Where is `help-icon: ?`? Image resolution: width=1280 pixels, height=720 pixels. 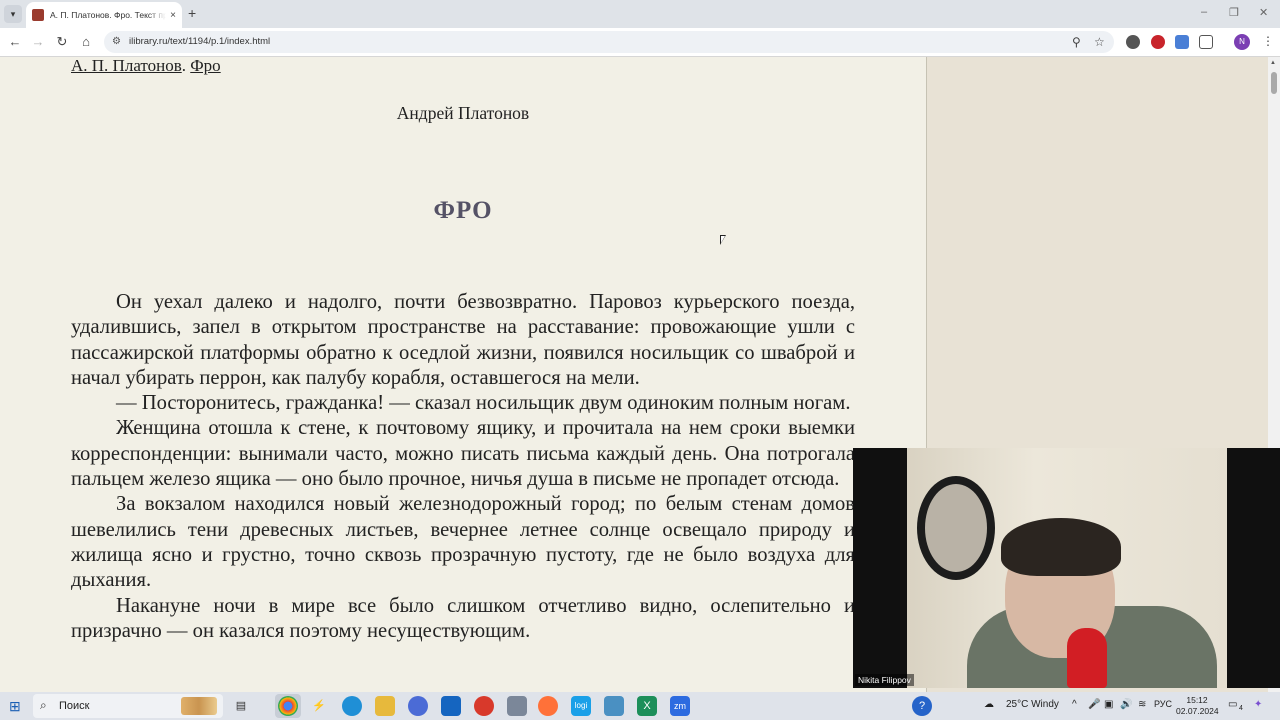
help-icon: ? is located at coordinates (922, 706).